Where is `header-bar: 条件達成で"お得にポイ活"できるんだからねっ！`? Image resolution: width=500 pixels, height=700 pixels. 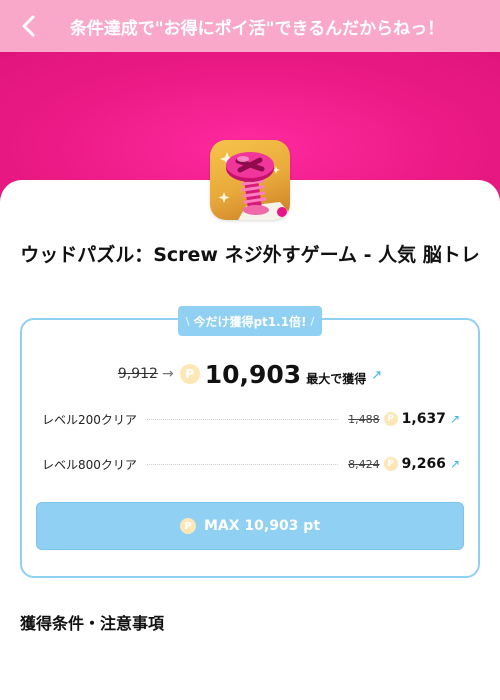 header-bar: 条件達成で"お得にポイ活"できるんだからねっ！ is located at coordinates (250, 26).